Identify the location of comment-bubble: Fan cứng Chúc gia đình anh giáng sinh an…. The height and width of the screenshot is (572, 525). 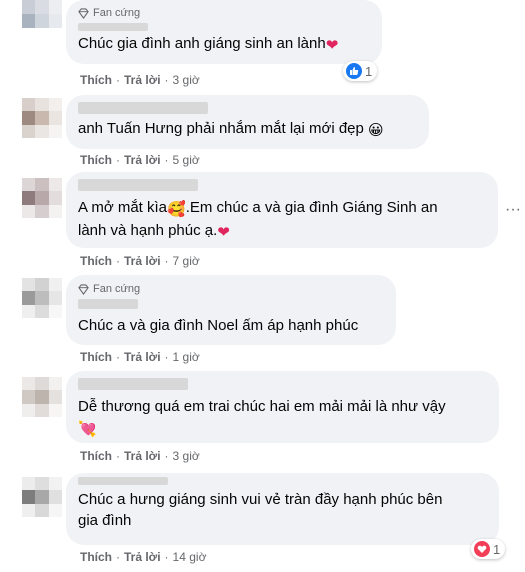
(224, 32).